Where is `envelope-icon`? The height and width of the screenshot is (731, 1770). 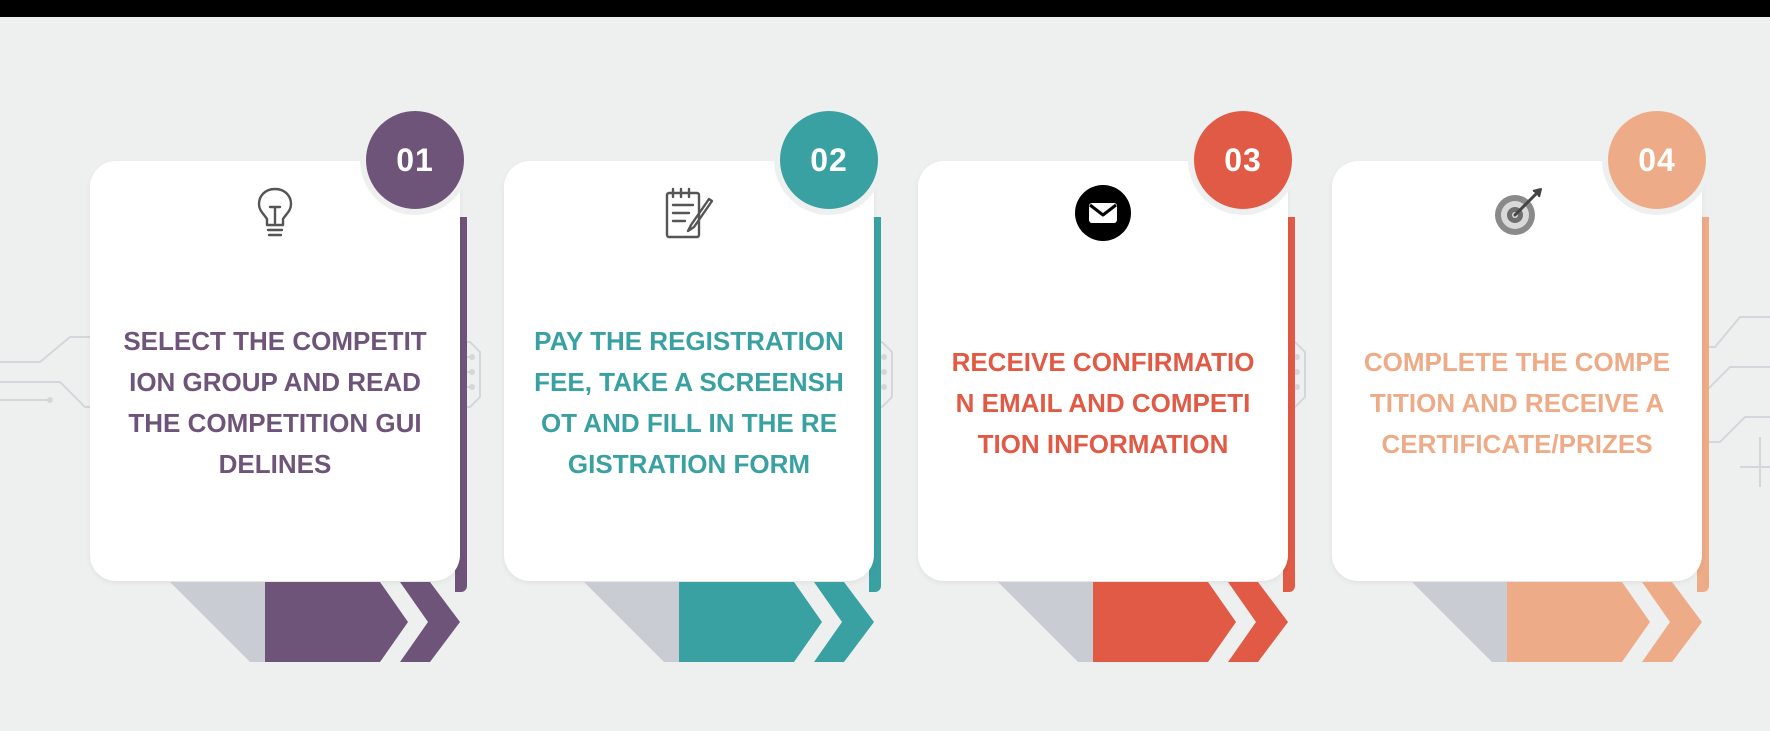 envelope-icon is located at coordinates (1103, 213).